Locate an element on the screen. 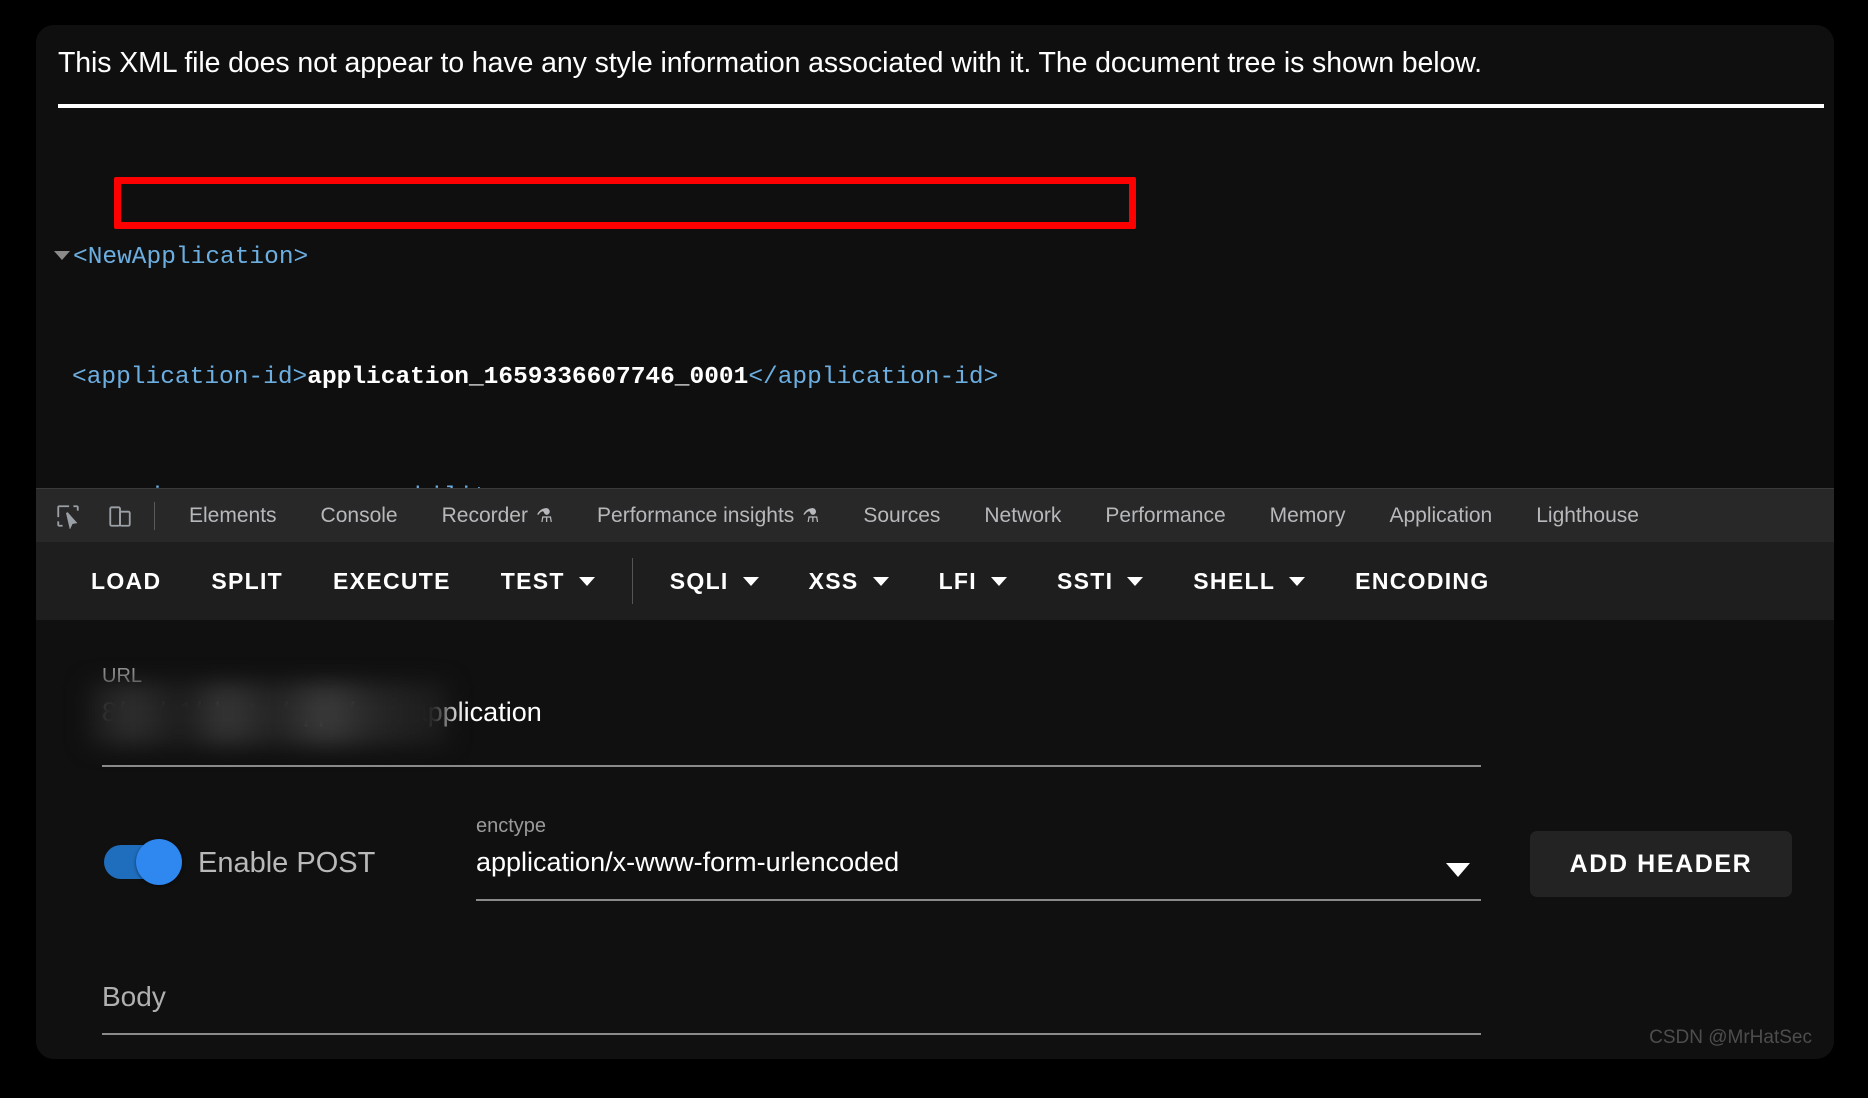 The image size is (1868, 1098). tab-label: Sources is located at coordinates (902, 515).